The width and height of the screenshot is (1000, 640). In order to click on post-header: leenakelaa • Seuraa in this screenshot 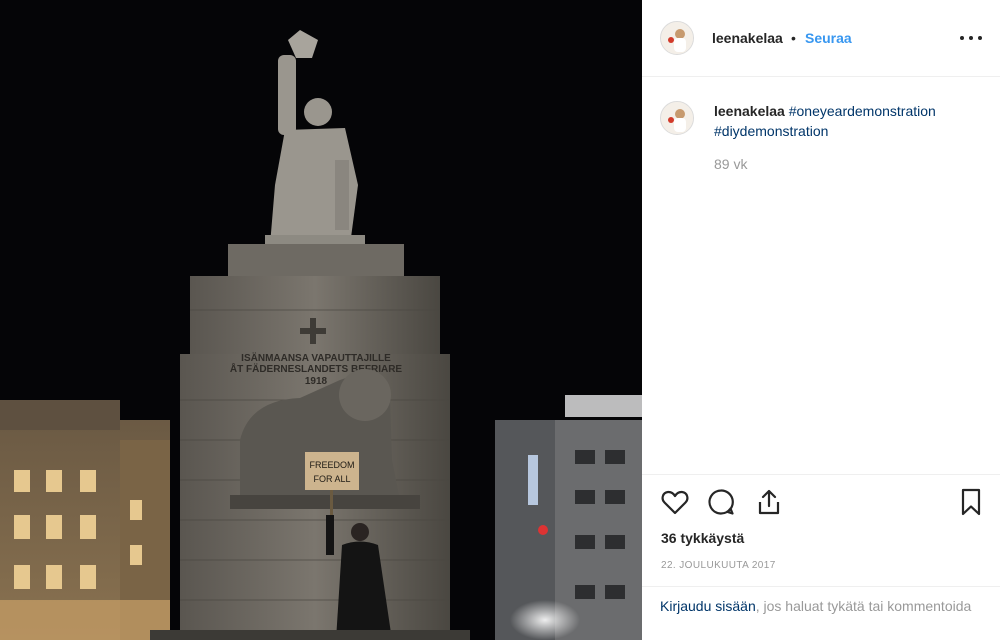, I will do `click(821, 38)`.